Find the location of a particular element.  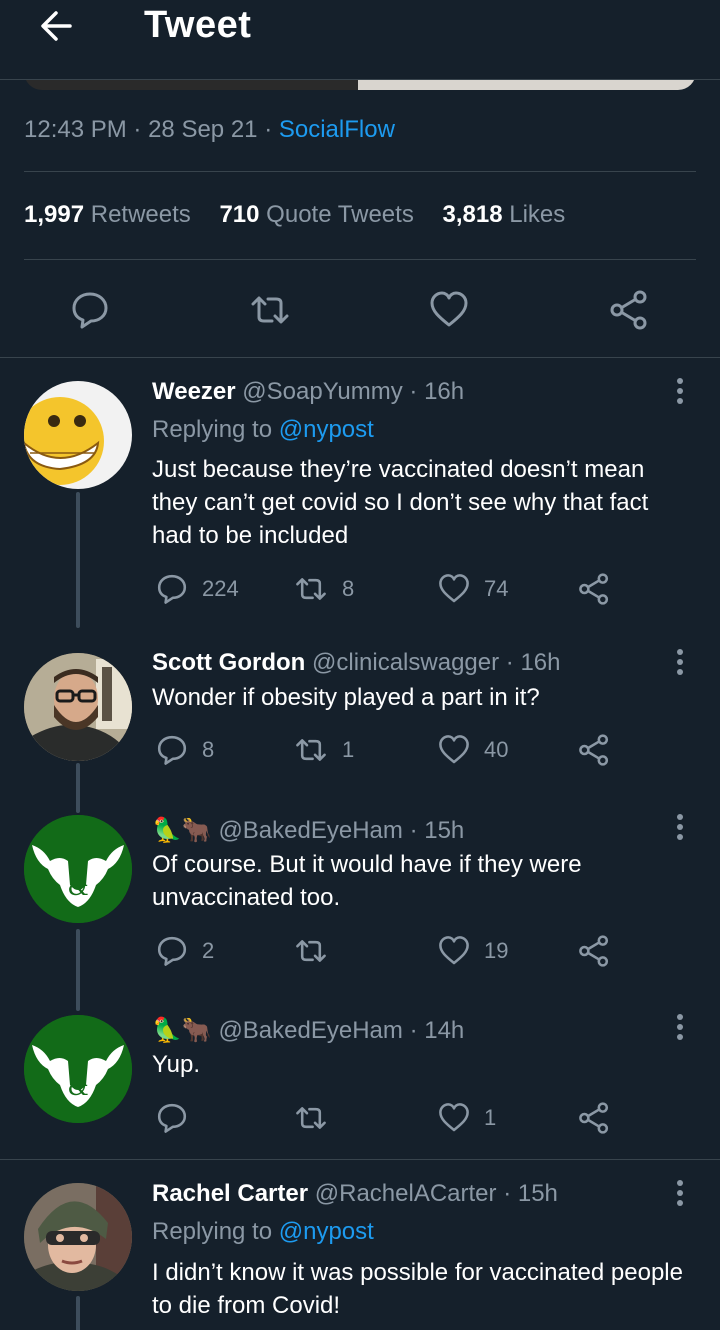

retweet-button: 1 is located at coordinates (324, 750).